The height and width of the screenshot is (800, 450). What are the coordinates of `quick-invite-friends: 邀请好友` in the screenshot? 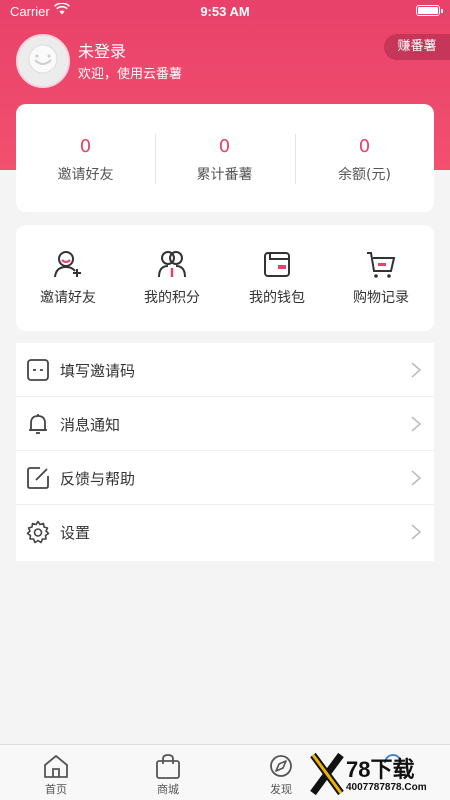 It's located at (68, 278).